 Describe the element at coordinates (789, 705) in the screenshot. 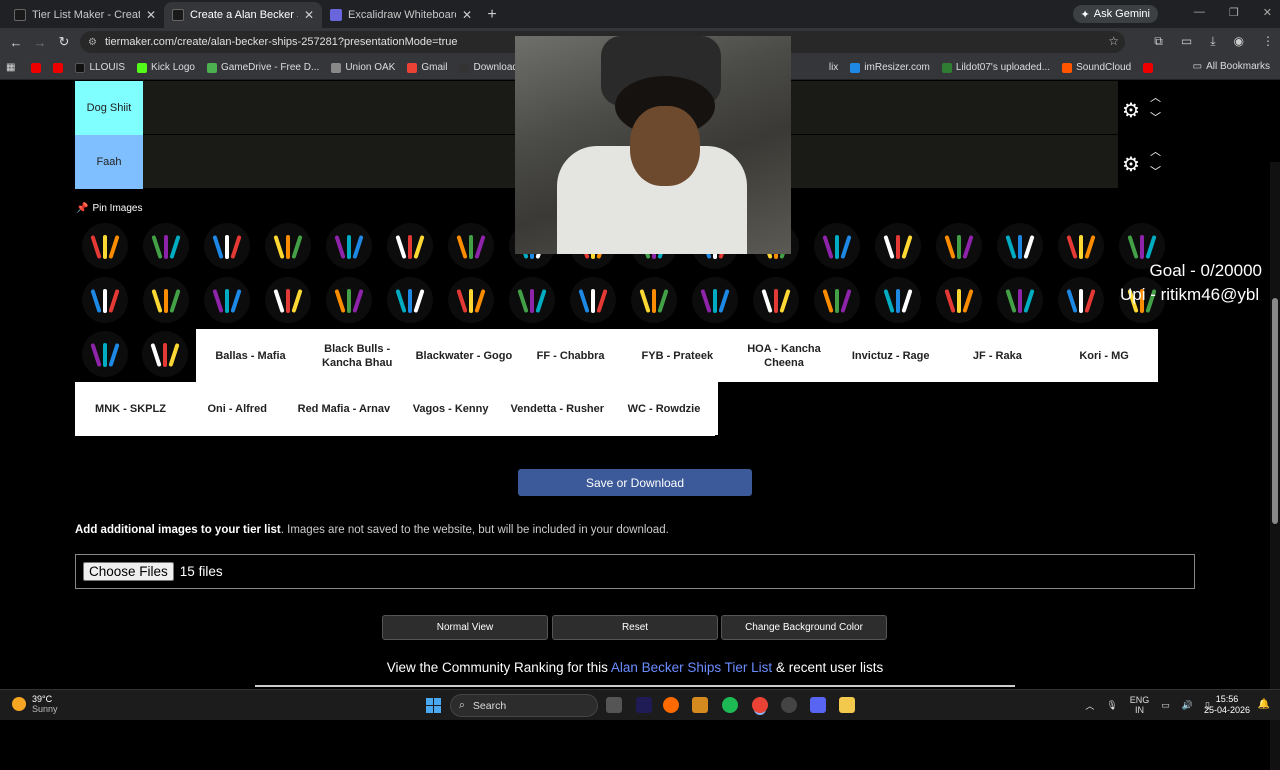

I see `obs-icon` at that location.